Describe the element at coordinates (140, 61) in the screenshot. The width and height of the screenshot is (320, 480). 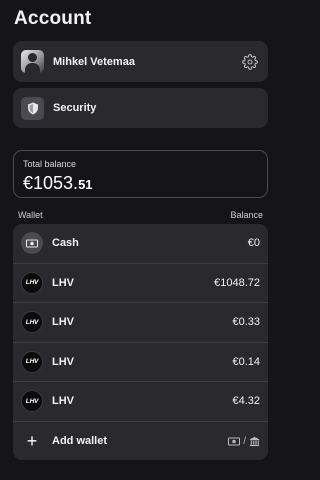
I see `profile-card: Mihkel Vetemaa` at that location.